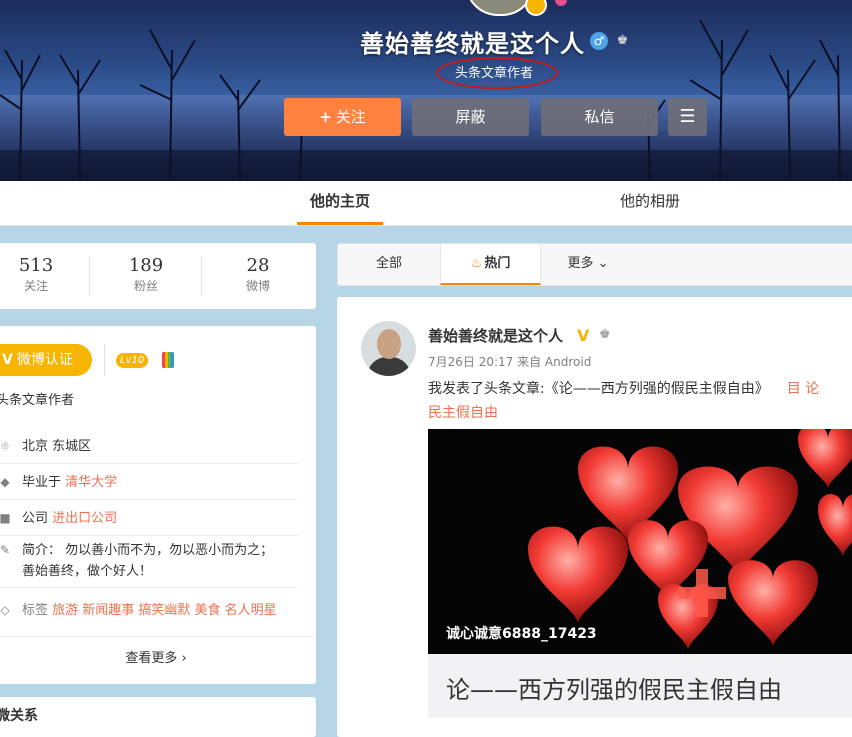 The height and width of the screenshot is (737, 852). Describe the element at coordinates (35, 286) in the screenshot. I see `stat-label: 关注` at that location.